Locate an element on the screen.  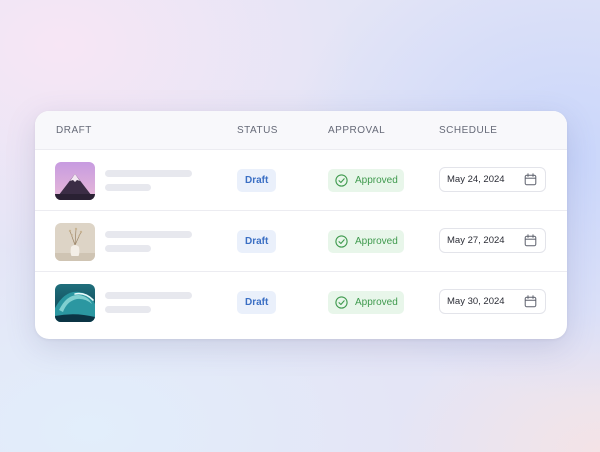
column-header-approval: APPROVAL is located at coordinates (356, 130).